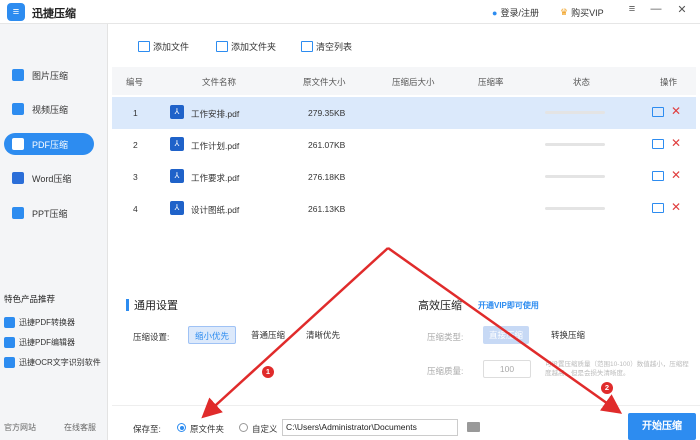 This screenshot has height=440, width=700. Describe the element at coordinates (18, 178) in the screenshot. I see `word-icon` at that location.